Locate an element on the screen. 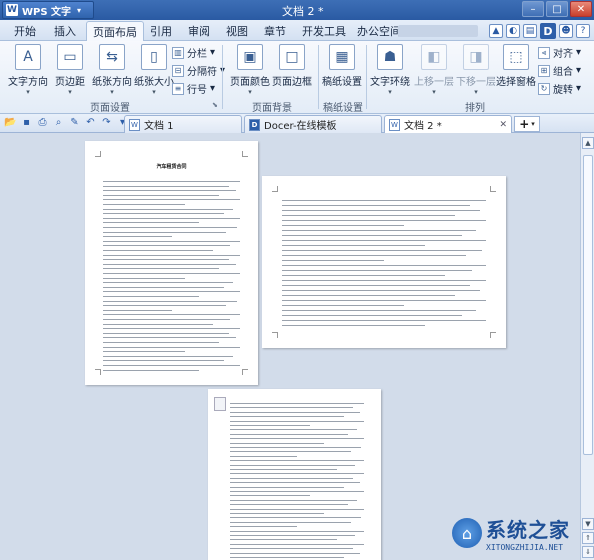 Image resolution: width=594 pixels, height=560 pixels. open-folder-icon: 📂 is located at coordinates (10, 122).